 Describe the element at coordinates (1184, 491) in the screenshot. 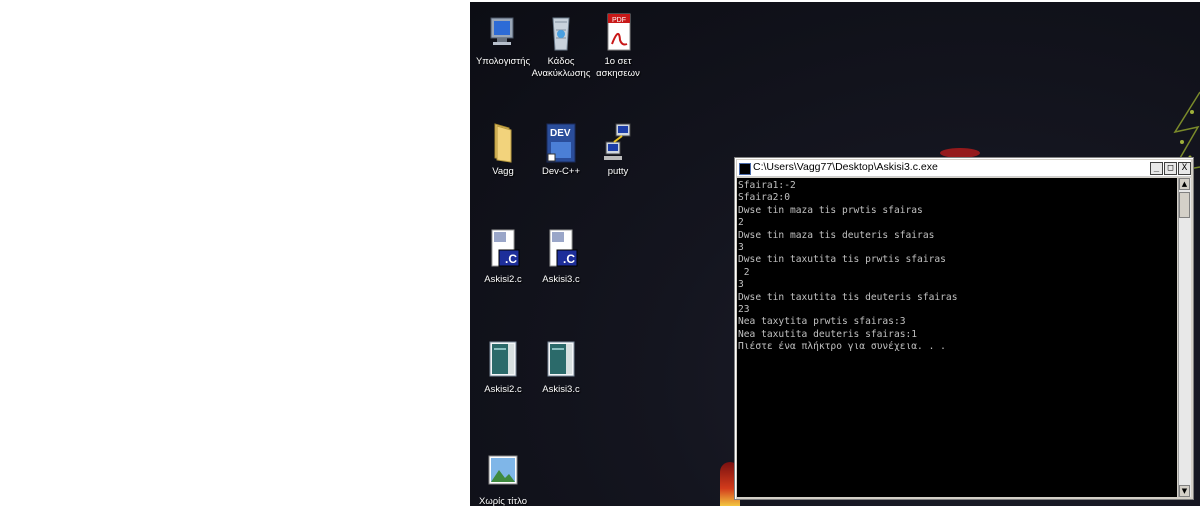

I see `scroll-down-icon: ▼` at that location.